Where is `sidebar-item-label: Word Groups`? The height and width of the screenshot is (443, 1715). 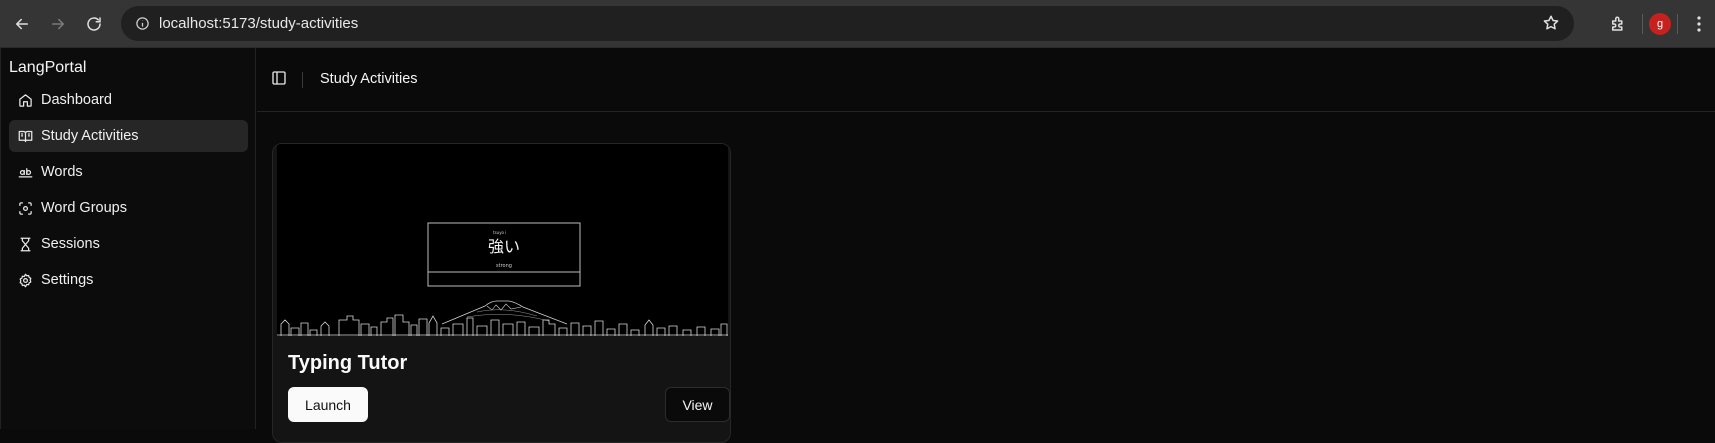 sidebar-item-label: Word Groups is located at coordinates (84, 208).